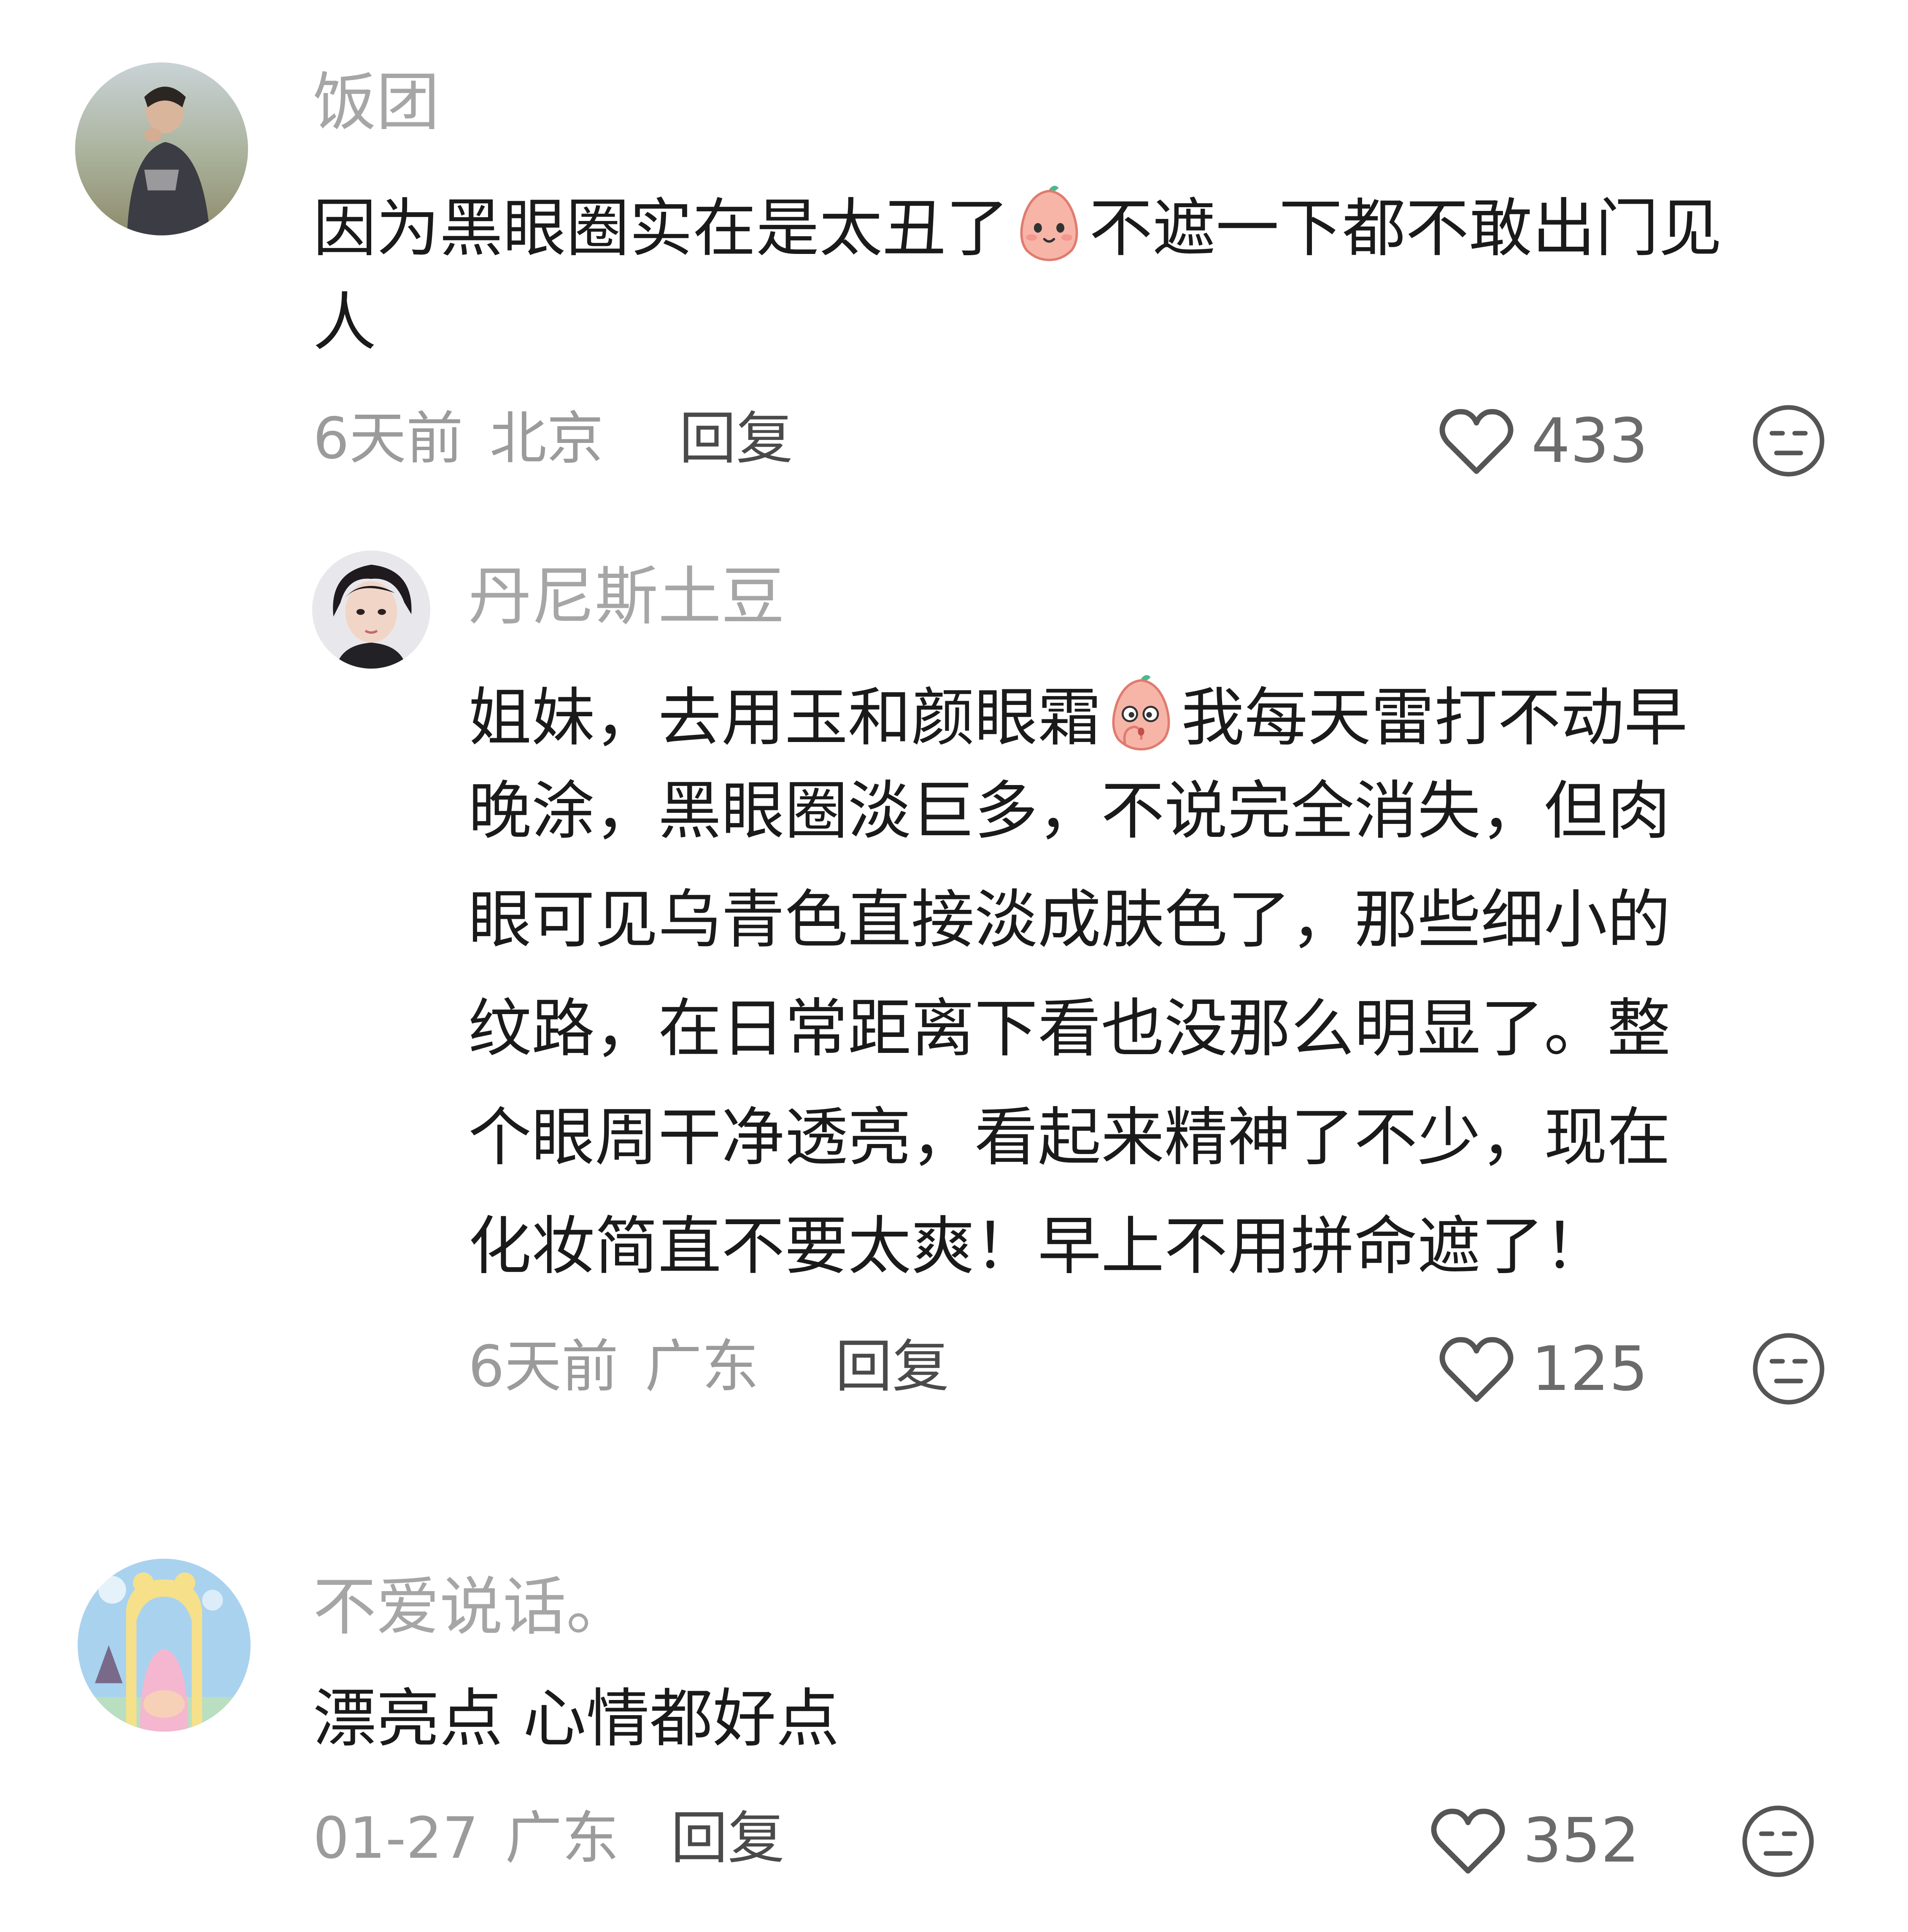 This screenshot has width=1908, height=1932. I want to click on comment-text-line: 漂亮点 心情都好点, so click(576, 1719).